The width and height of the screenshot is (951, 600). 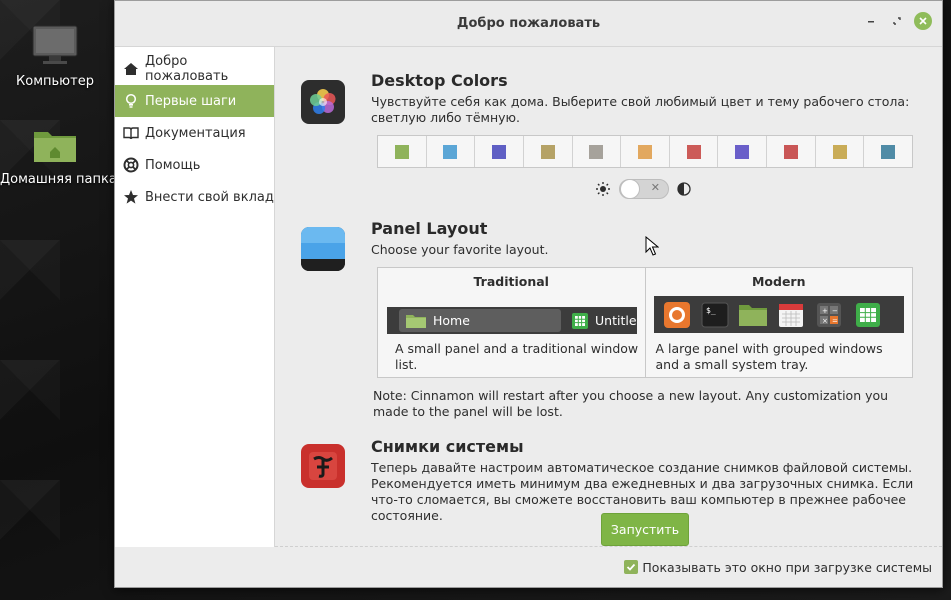 I want to click on sidebar-item-label: Помощь, so click(x=173, y=165).